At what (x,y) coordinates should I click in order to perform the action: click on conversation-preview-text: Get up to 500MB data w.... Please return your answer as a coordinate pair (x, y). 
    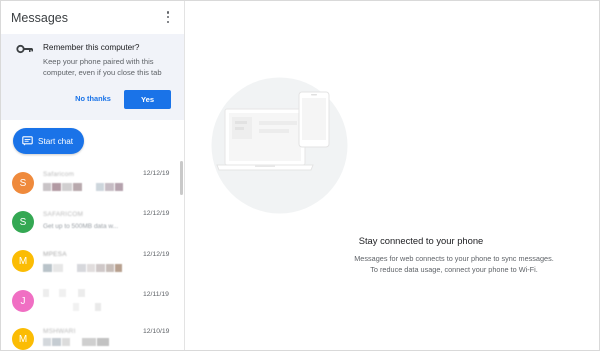
    Looking at the image, I should click on (81, 226).